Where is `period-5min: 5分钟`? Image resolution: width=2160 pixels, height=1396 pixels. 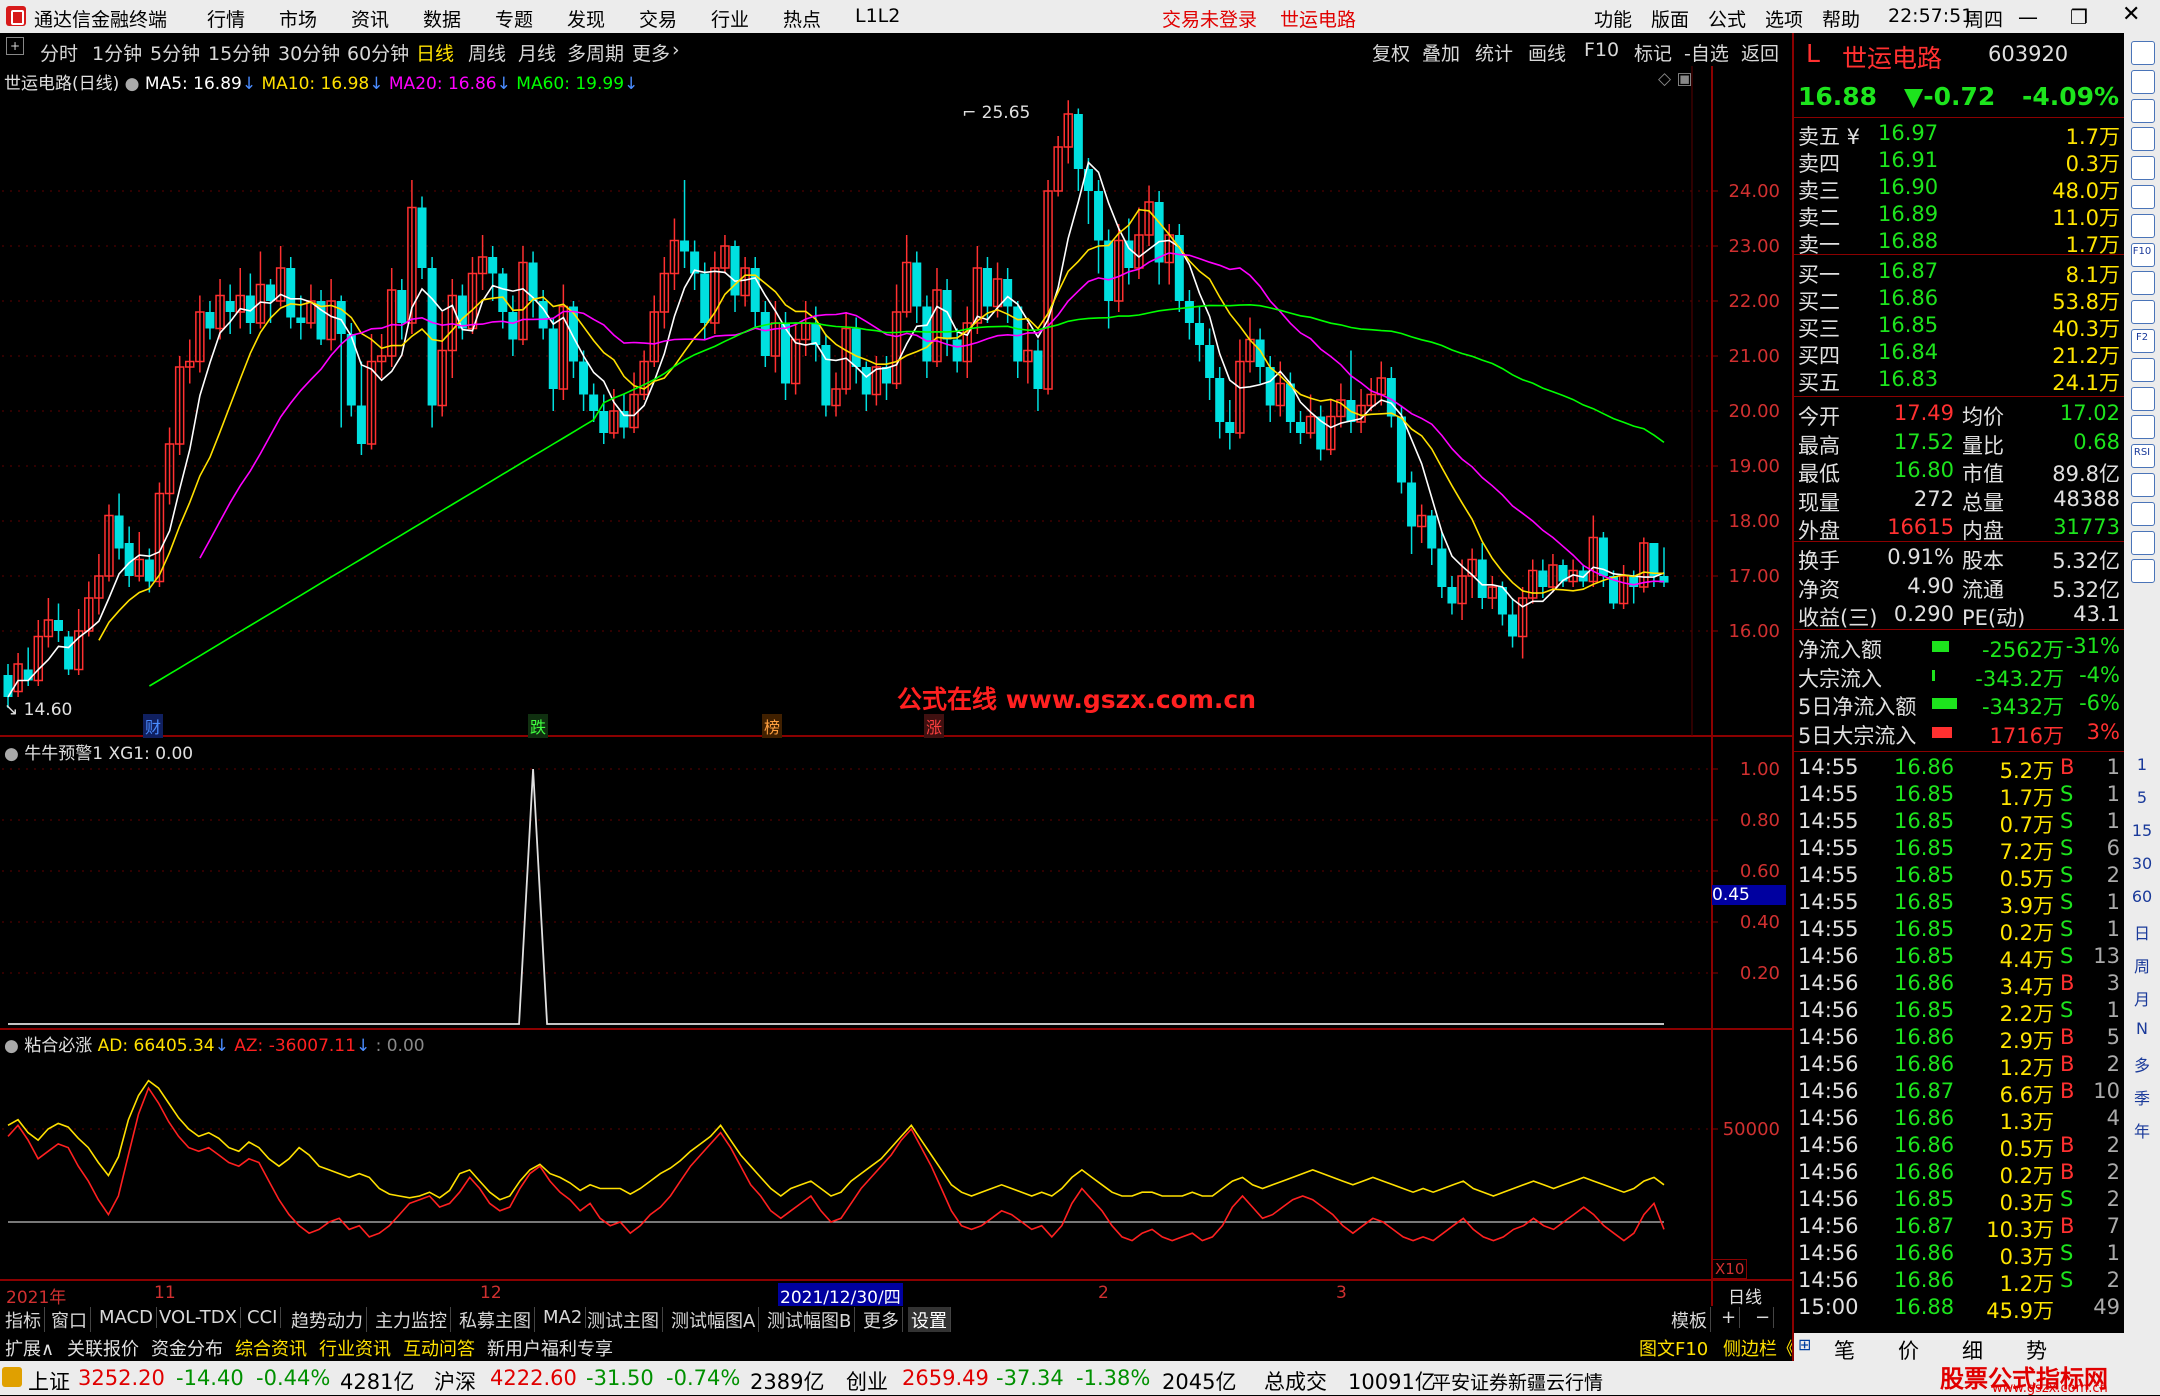 period-5min: 5分钟 is located at coordinates (175, 52).